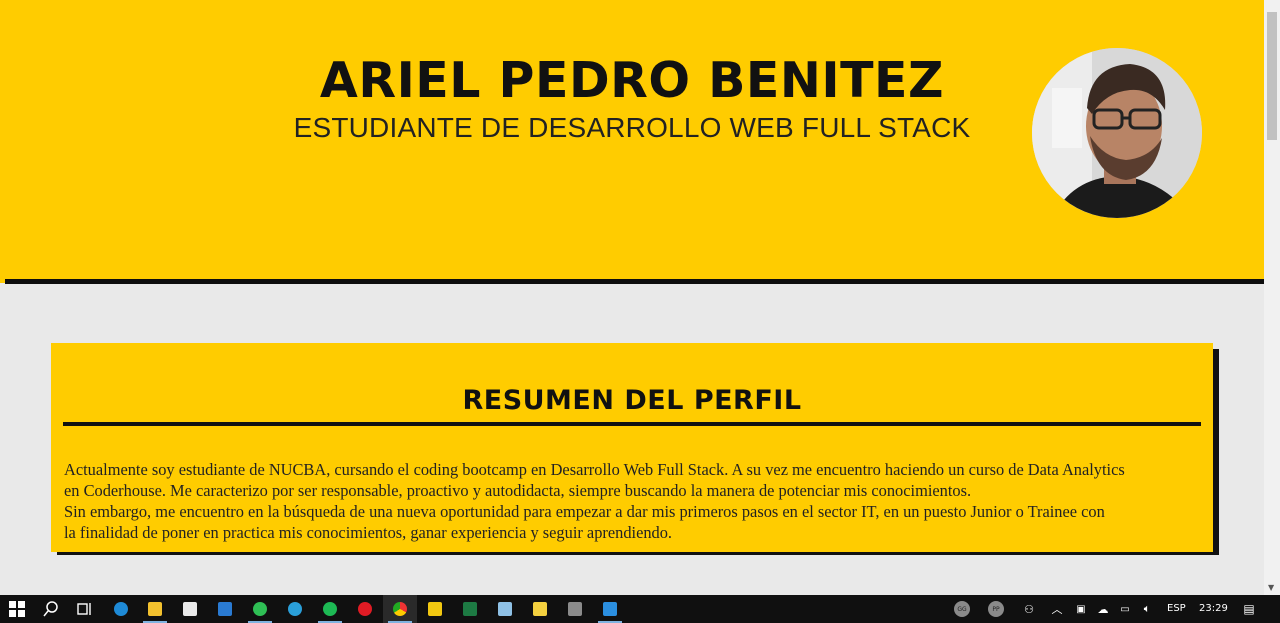 This screenshot has height=623, width=1280. I want to click on task-view-icon, so click(85, 609).